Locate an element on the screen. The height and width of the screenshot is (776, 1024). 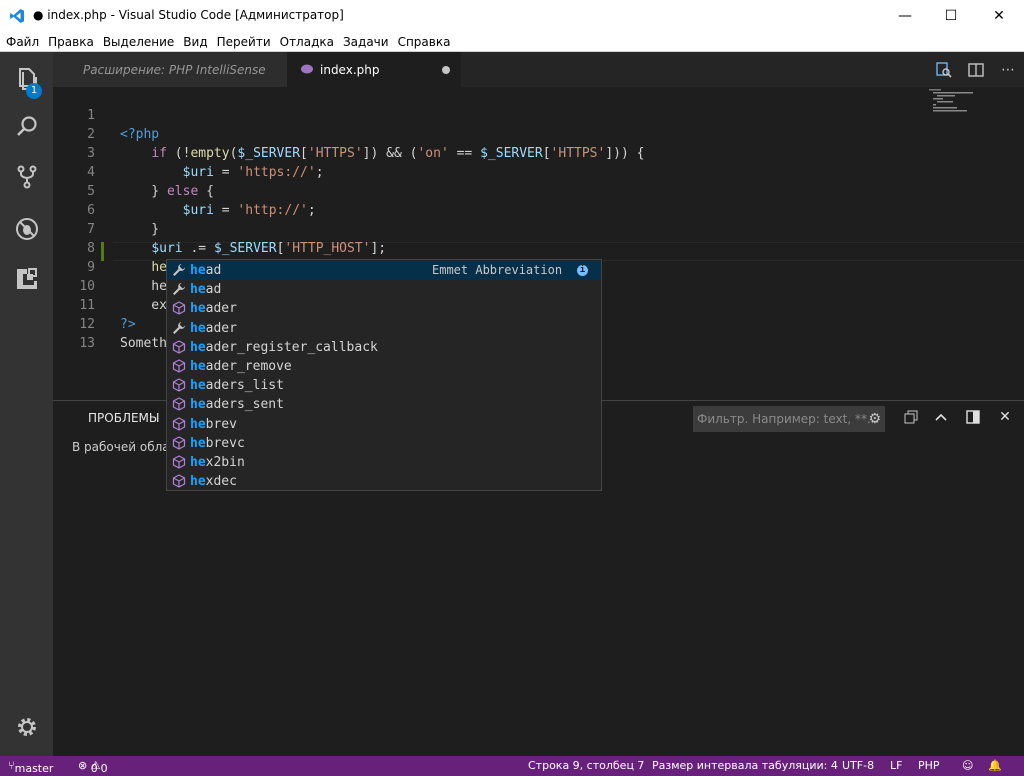
chevron-up-icon is located at coordinates (941, 417).